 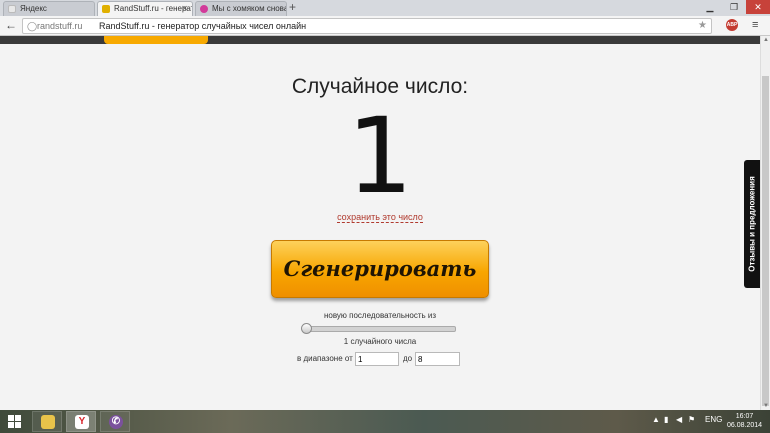 I want to click on yandex-browser-icon: Y, so click(x=82, y=422).